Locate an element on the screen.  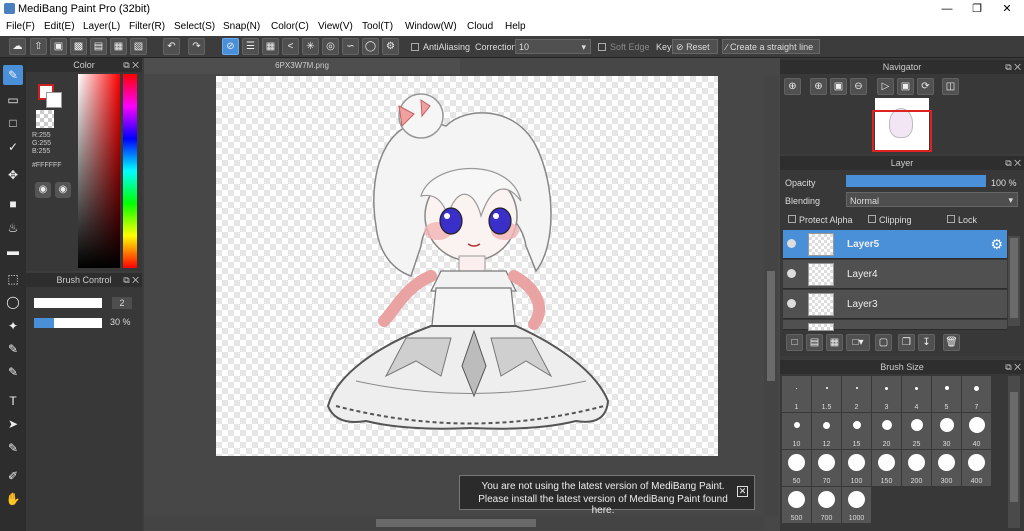
brush-size-cell: 1000 is located at coordinates (856, 505).